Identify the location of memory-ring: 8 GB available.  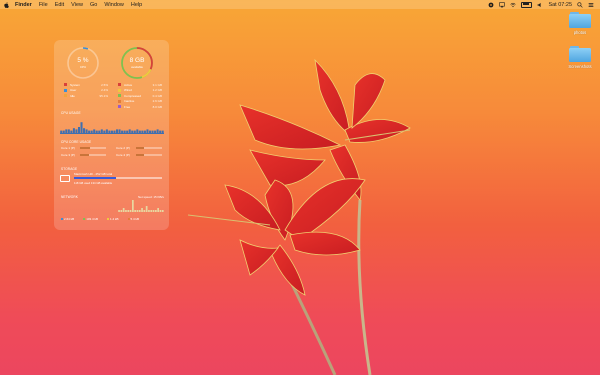
(137, 63).